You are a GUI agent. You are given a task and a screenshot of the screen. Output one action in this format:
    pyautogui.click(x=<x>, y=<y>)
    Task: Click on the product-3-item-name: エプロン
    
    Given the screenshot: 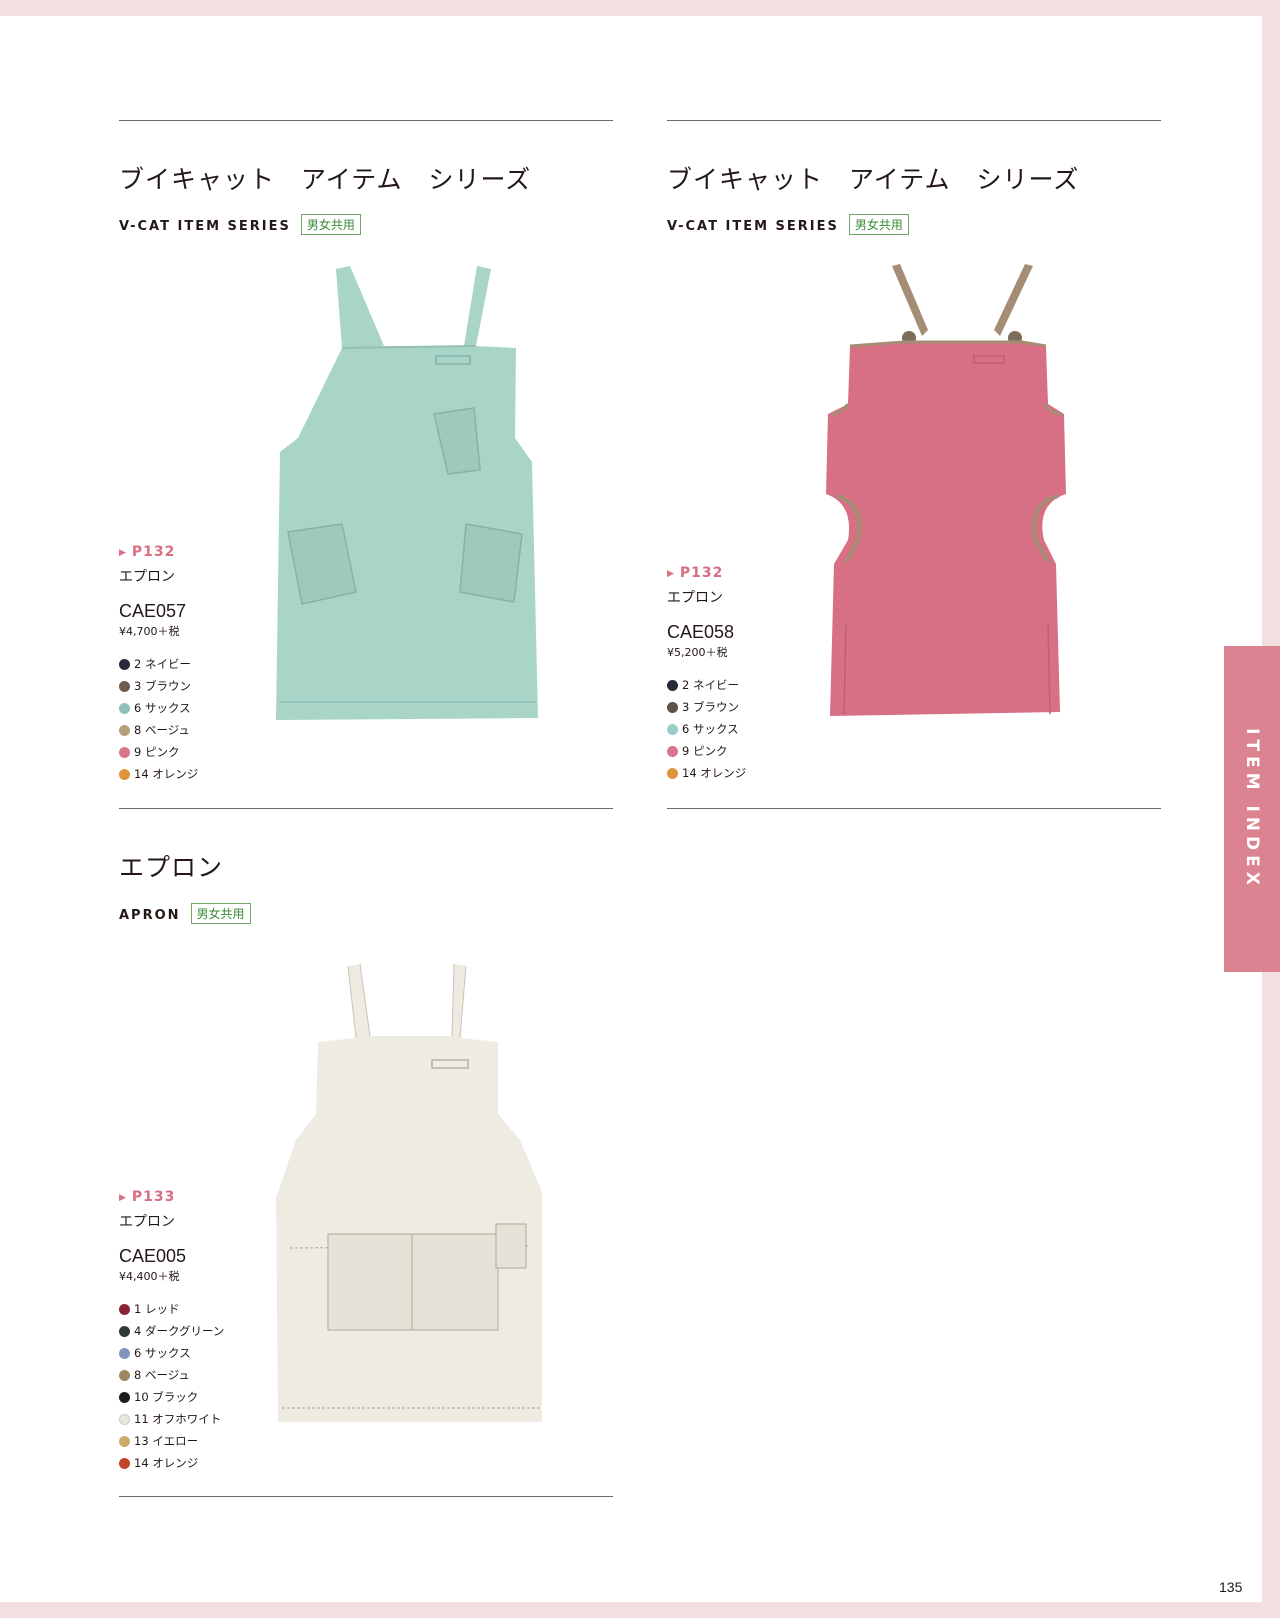 What is the action you would take?
    pyautogui.click(x=147, y=1222)
    